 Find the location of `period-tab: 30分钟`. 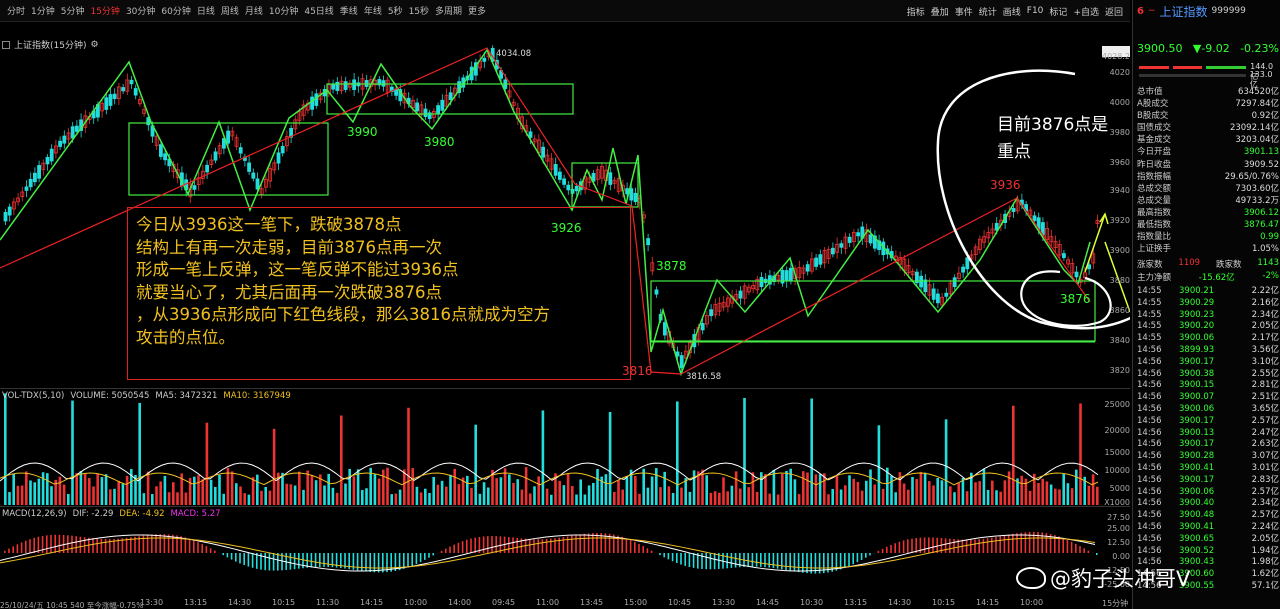

period-tab: 30分钟 is located at coordinates (140, 10).